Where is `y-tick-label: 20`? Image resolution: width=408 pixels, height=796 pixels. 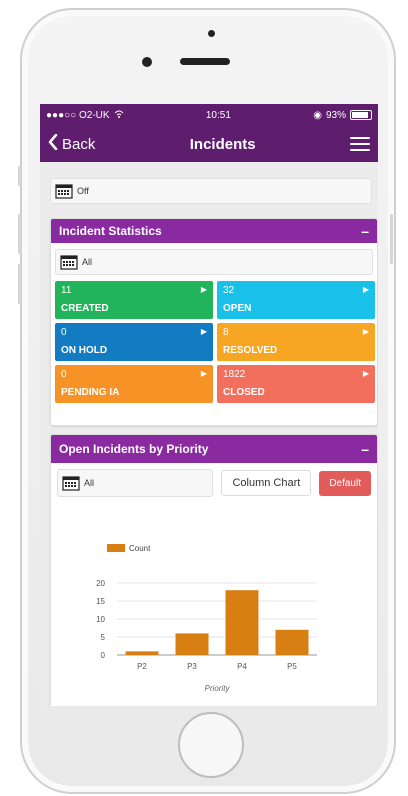 y-tick-label: 20 is located at coordinates (100, 583).